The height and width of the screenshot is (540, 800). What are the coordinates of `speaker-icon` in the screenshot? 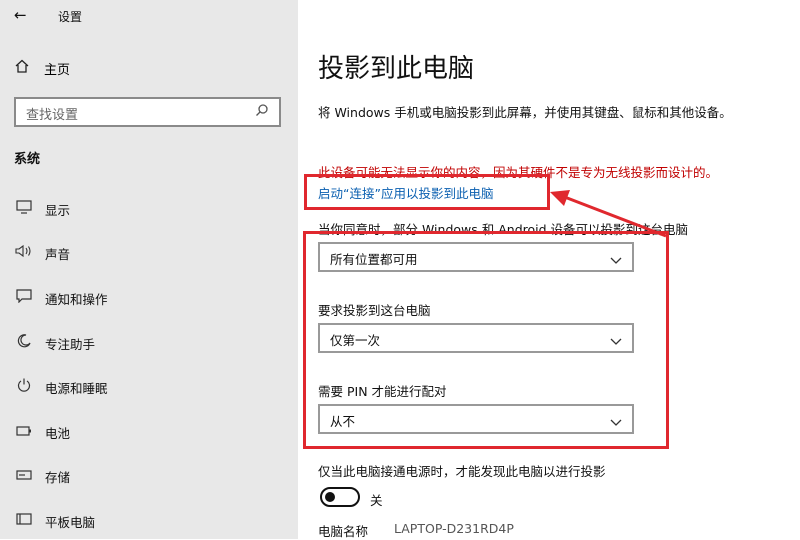 It's located at (24, 253).